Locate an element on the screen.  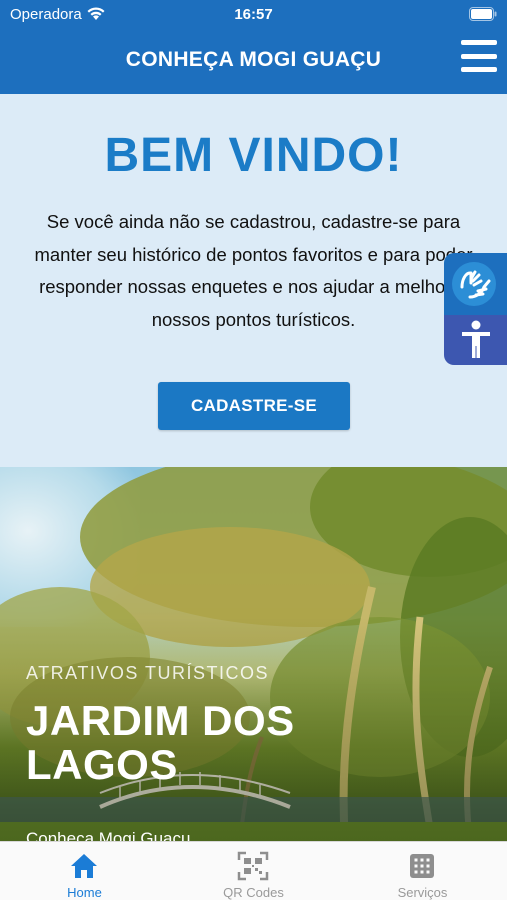
tab-qr-codes: QR Codes is located at coordinates (253, 871).